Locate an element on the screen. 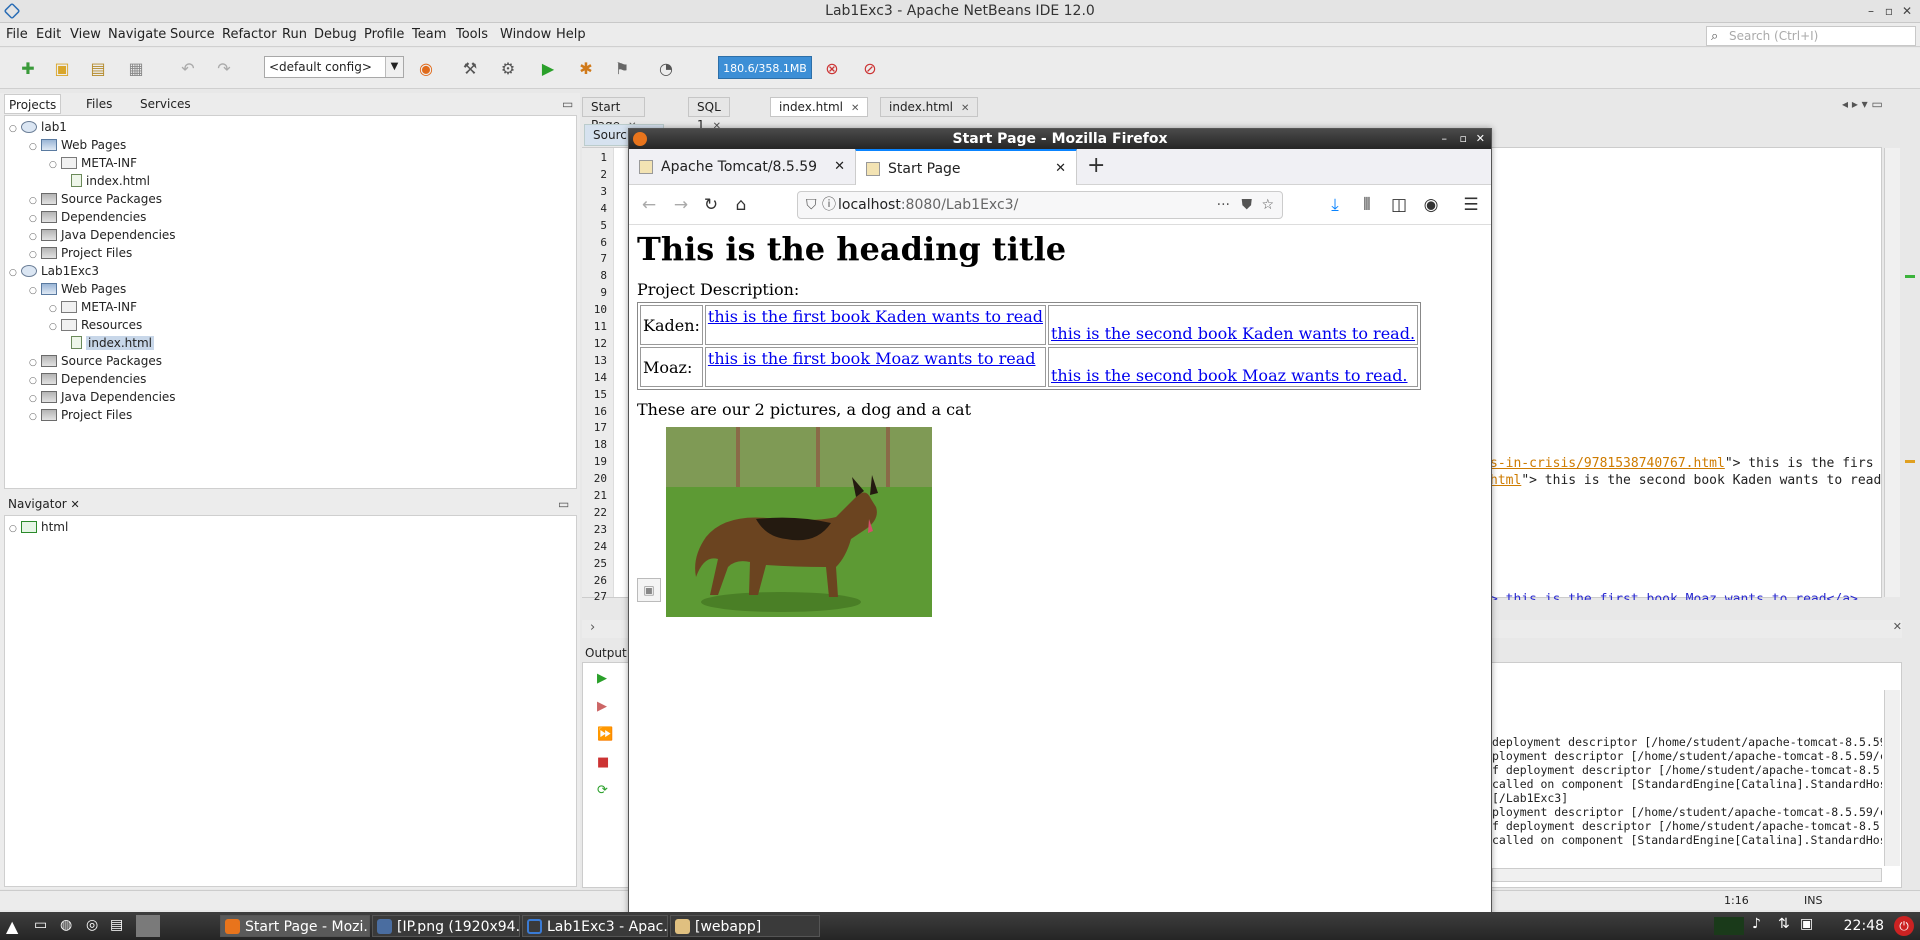 Image resolution: width=1920 pixels, height=940 pixels. profiler-icon: ⊘ is located at coordinates (870, 69).